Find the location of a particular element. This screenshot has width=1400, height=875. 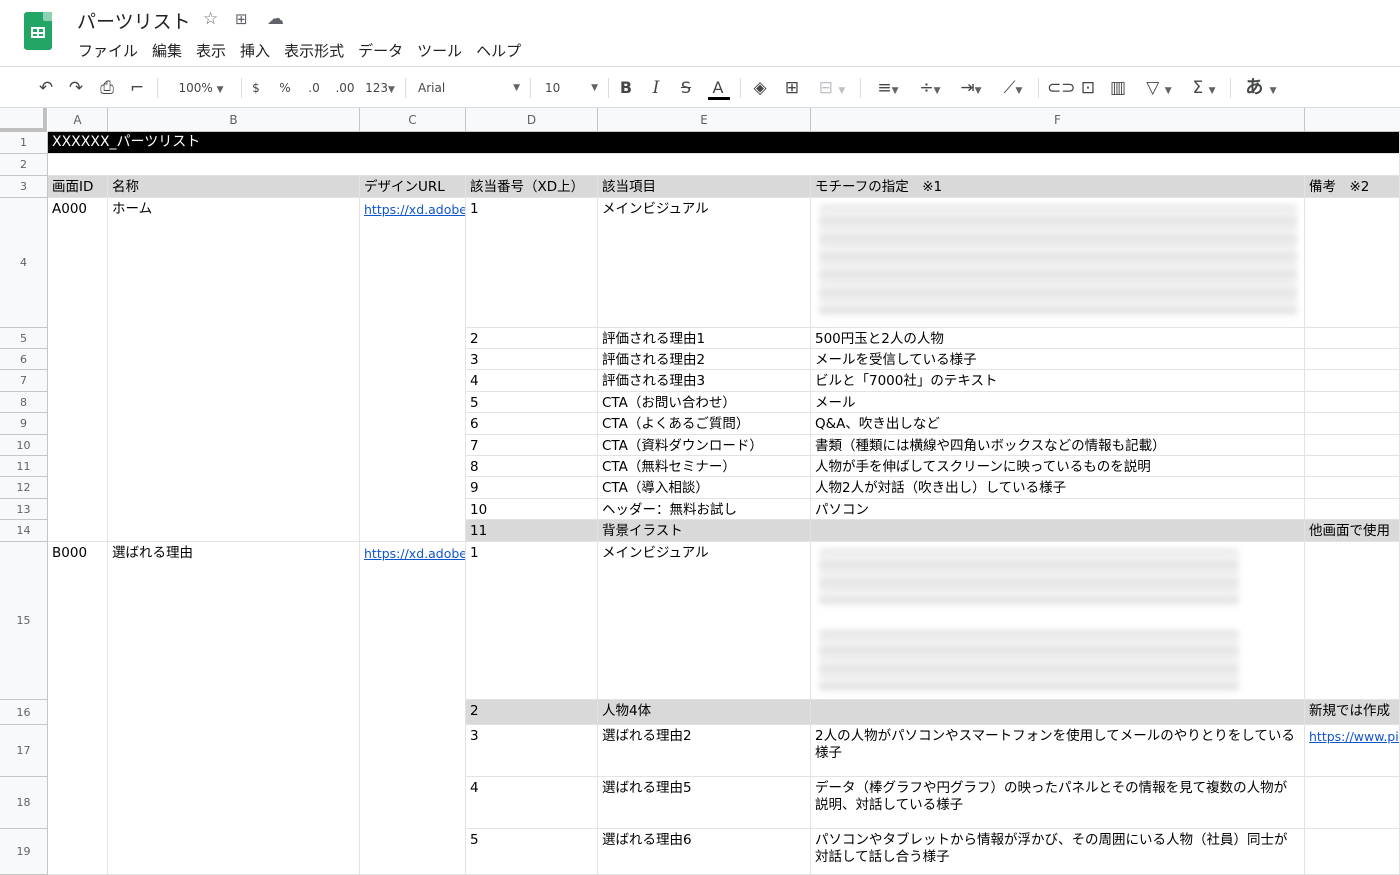

header-name: 名称 is located at coordinates (234, 187).